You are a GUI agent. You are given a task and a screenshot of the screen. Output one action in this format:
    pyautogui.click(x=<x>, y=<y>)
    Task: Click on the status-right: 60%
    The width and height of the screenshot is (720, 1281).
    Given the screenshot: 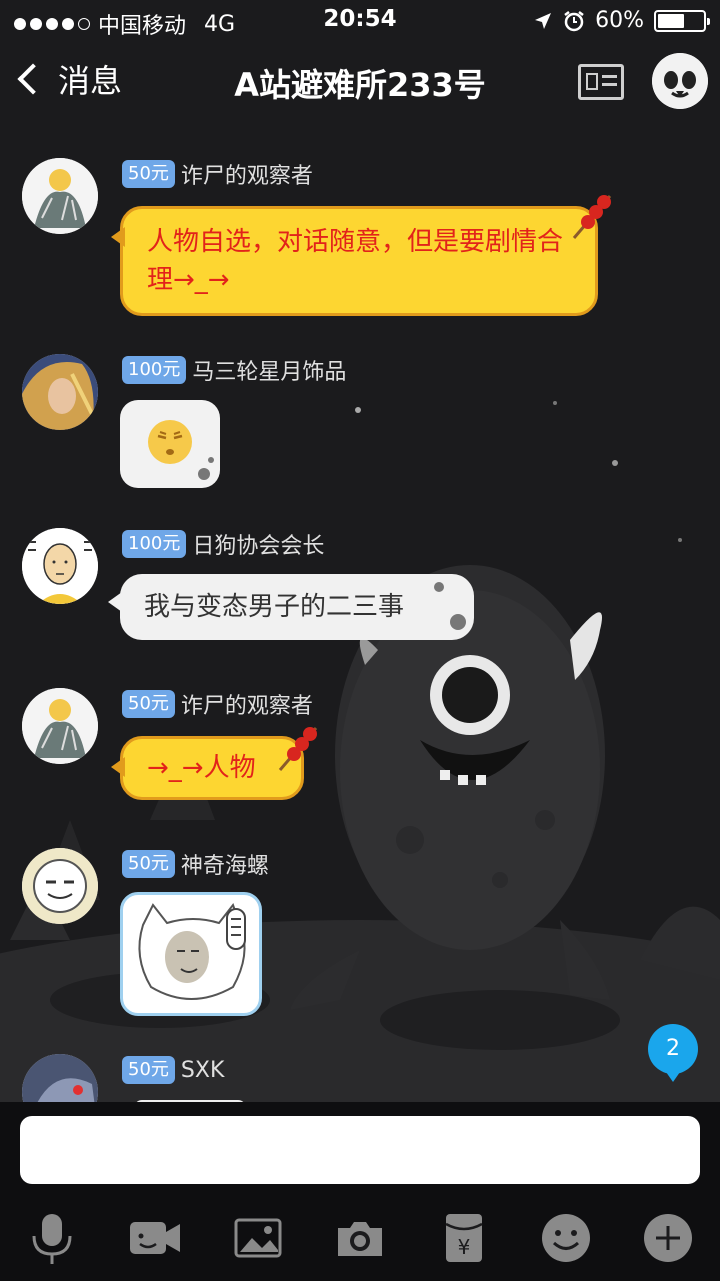 What is the action you would take?
    pyautogui.click(x=621, y=20)
    